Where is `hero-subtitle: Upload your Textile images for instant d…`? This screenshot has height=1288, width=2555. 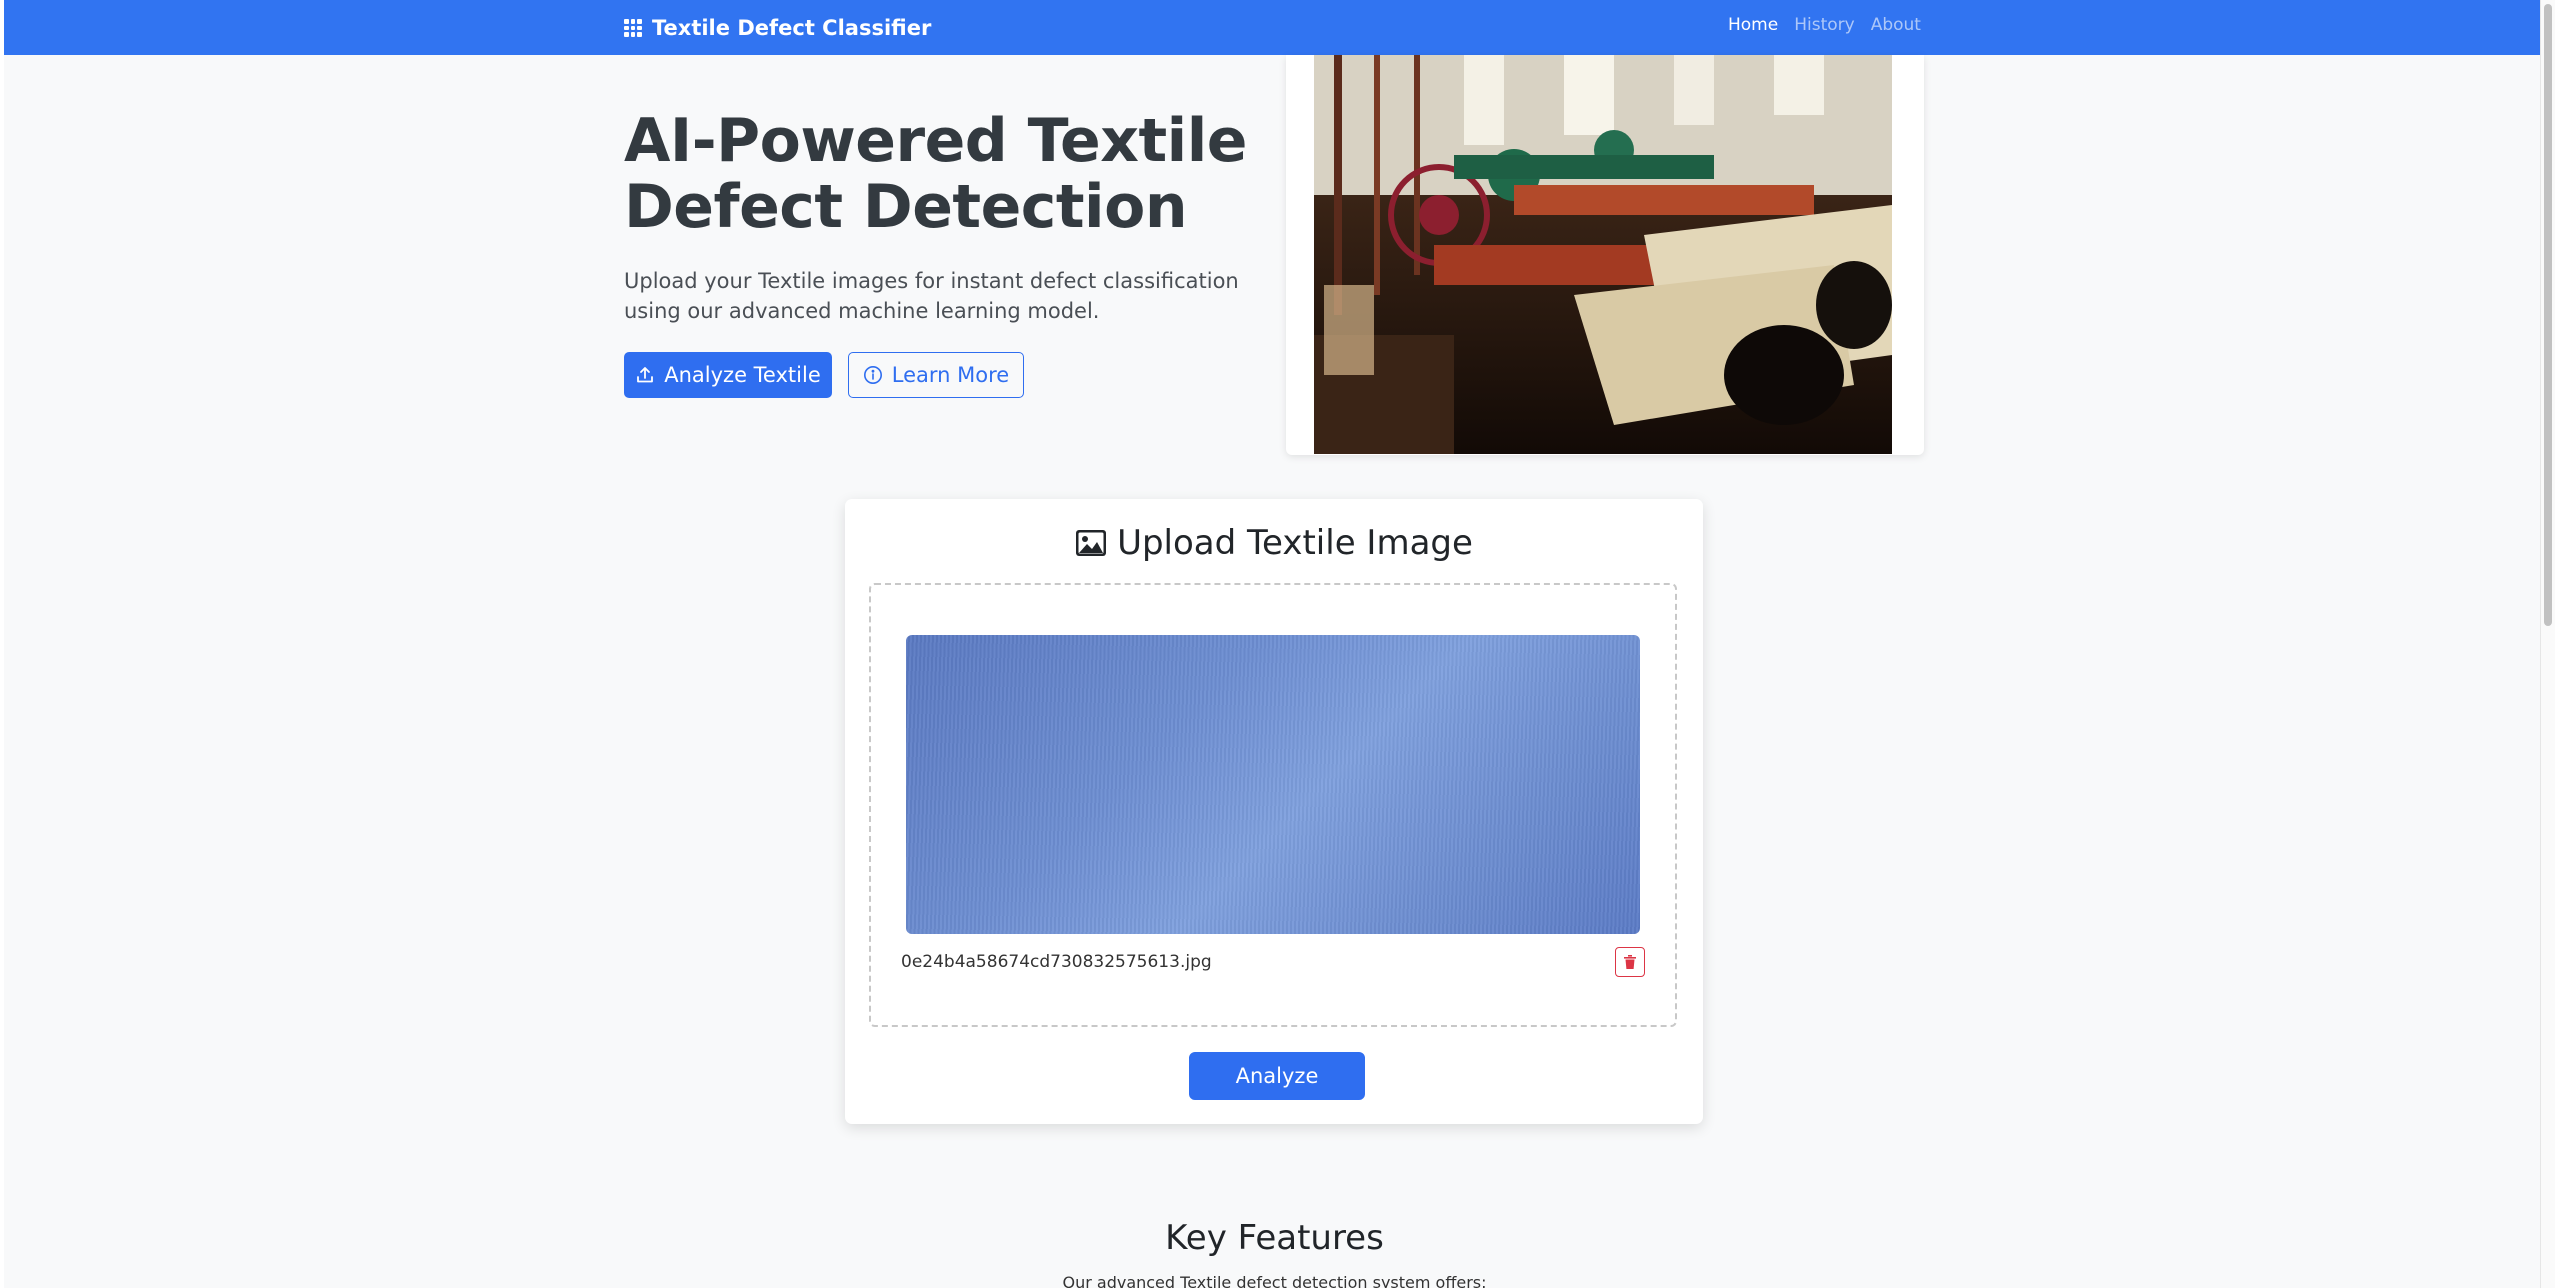
hero-subtitle: Upload your Textile images for instant d… is located at coordinates (931, 296).